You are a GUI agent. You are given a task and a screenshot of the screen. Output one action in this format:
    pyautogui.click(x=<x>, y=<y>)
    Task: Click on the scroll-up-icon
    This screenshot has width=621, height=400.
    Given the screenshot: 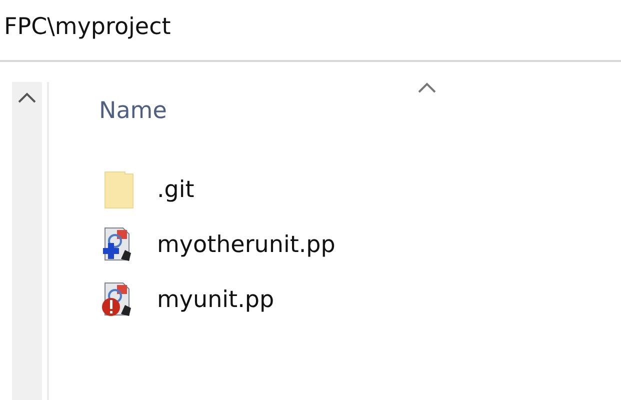 What is the action you would take?
    pyautogui.click(x=27, y=98)
    